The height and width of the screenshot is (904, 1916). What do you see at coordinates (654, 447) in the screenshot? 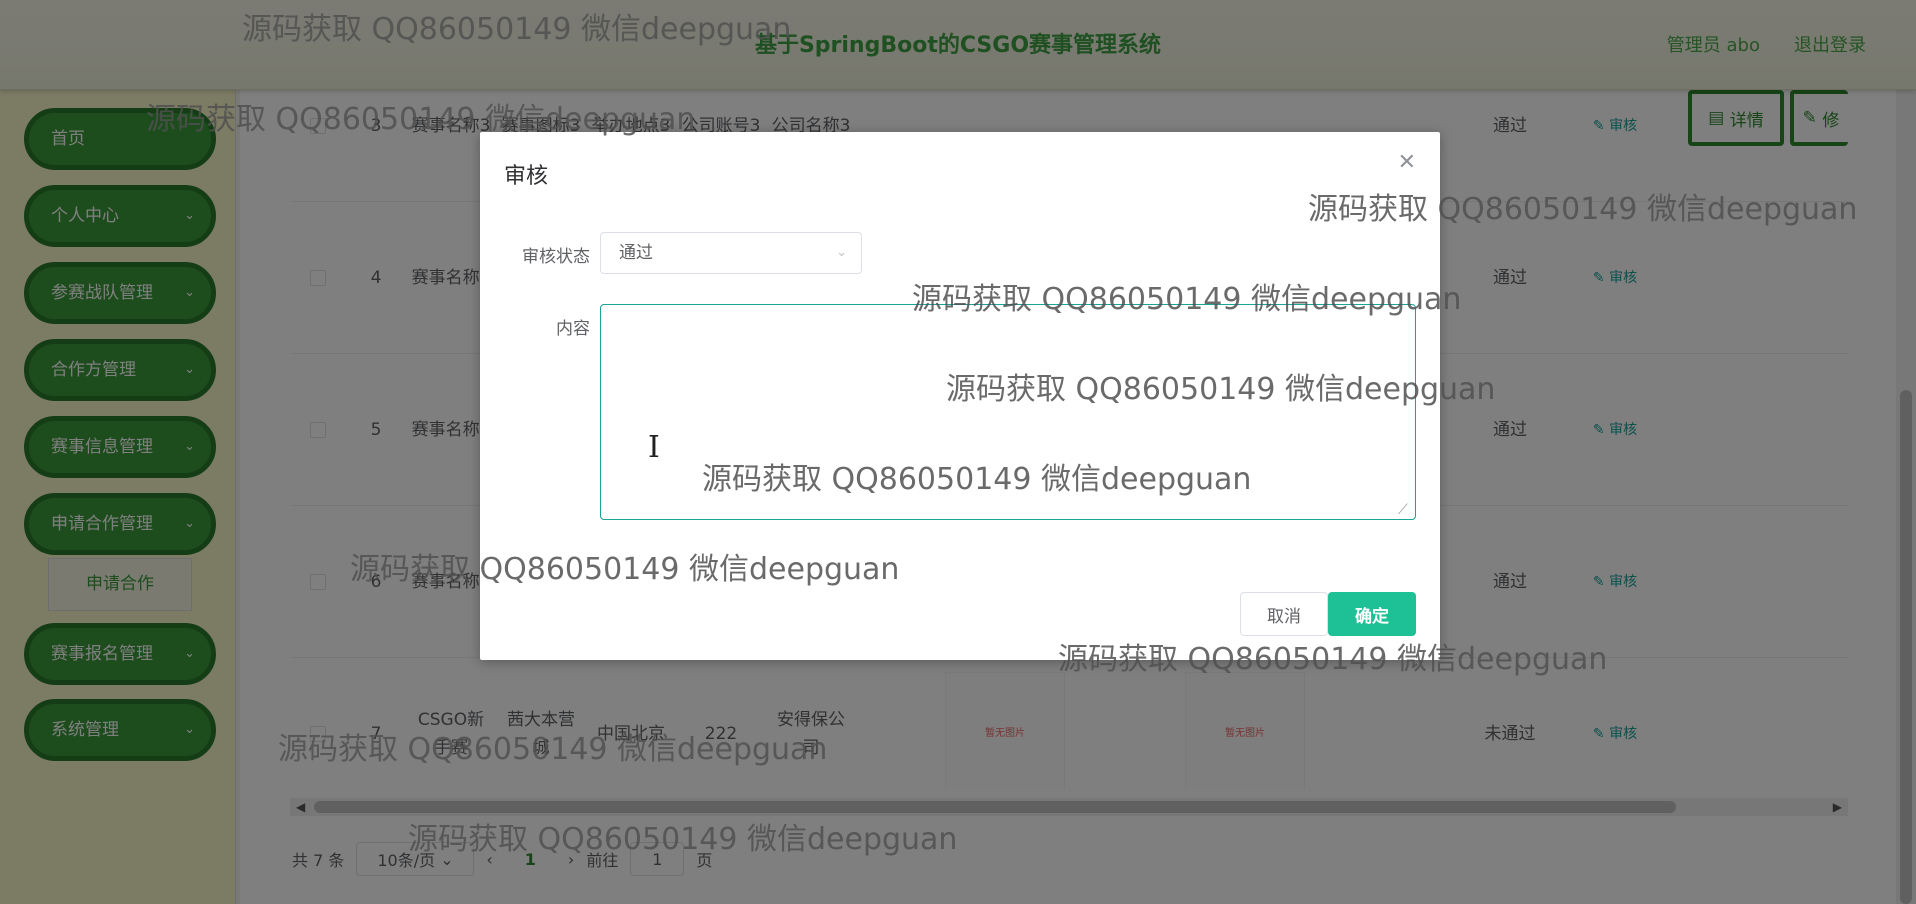
I see `text-cursor-icon: I` at bounding box center [654, 447].